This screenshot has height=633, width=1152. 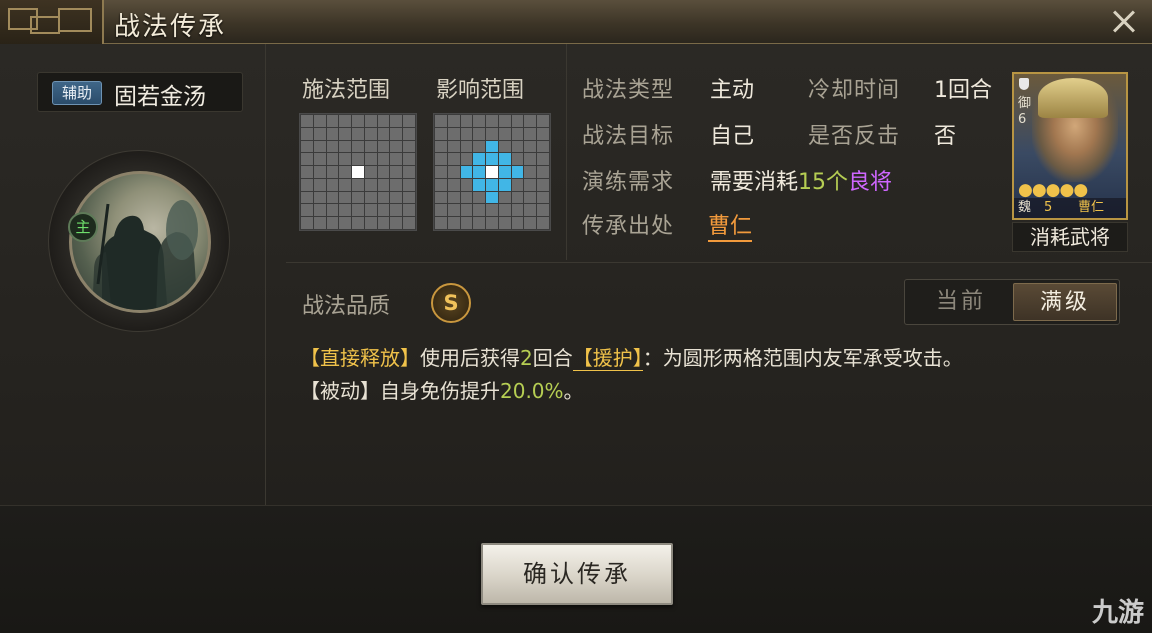 I want to click on cast-range-grid, so click(x=358, y=172).